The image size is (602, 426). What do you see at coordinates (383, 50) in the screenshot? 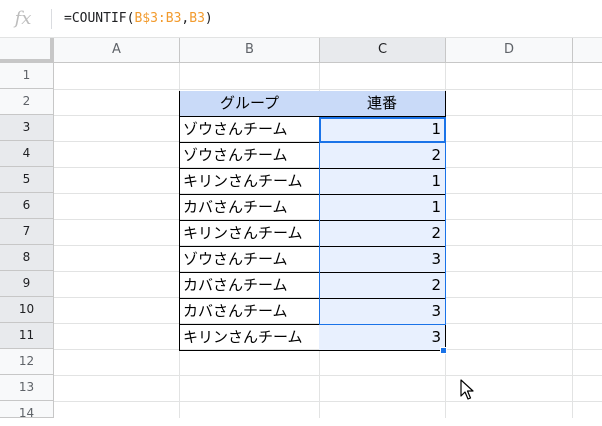
I see `column-header-c: C` at bounding box center [383, 50].